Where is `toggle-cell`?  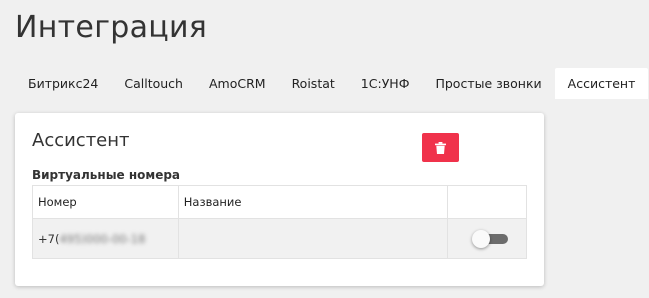
toggle-cell is located at coordinates (487, 238).